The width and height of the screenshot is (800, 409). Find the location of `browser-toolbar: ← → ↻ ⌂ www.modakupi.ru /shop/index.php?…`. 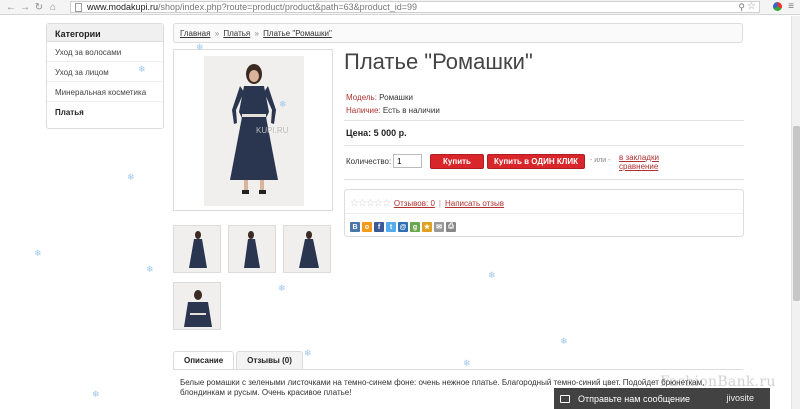

browser-toolbar: ← → ↻ ⌂ www.modakupi.ru /shop/index.php?… is located at coordinates (400, 7).